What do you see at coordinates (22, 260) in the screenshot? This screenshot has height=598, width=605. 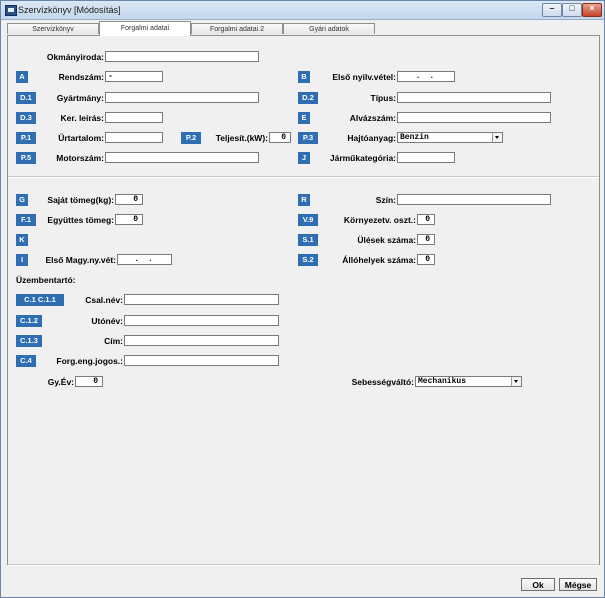 I see `code-badge-i: I` at bounding box center [22, 260].